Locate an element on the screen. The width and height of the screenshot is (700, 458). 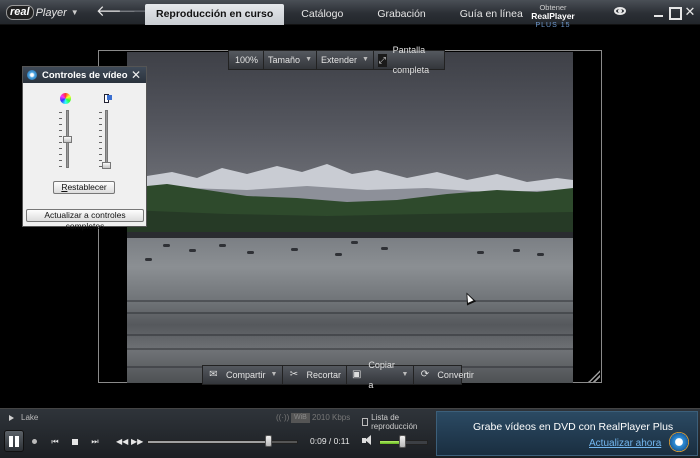
trim-button: ✂ Recortar is located at coordinates (315, 375).